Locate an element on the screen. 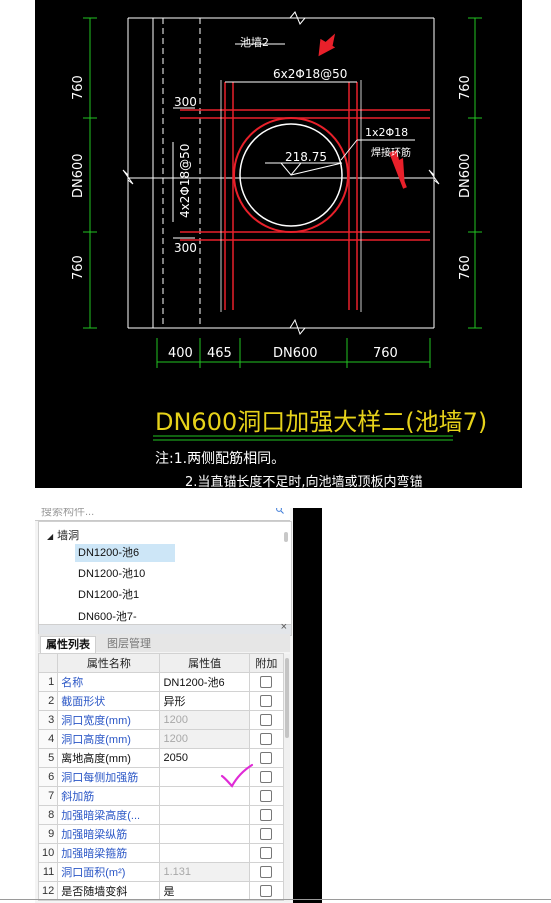  row-number: 4 is located at coordinates (48, 739).